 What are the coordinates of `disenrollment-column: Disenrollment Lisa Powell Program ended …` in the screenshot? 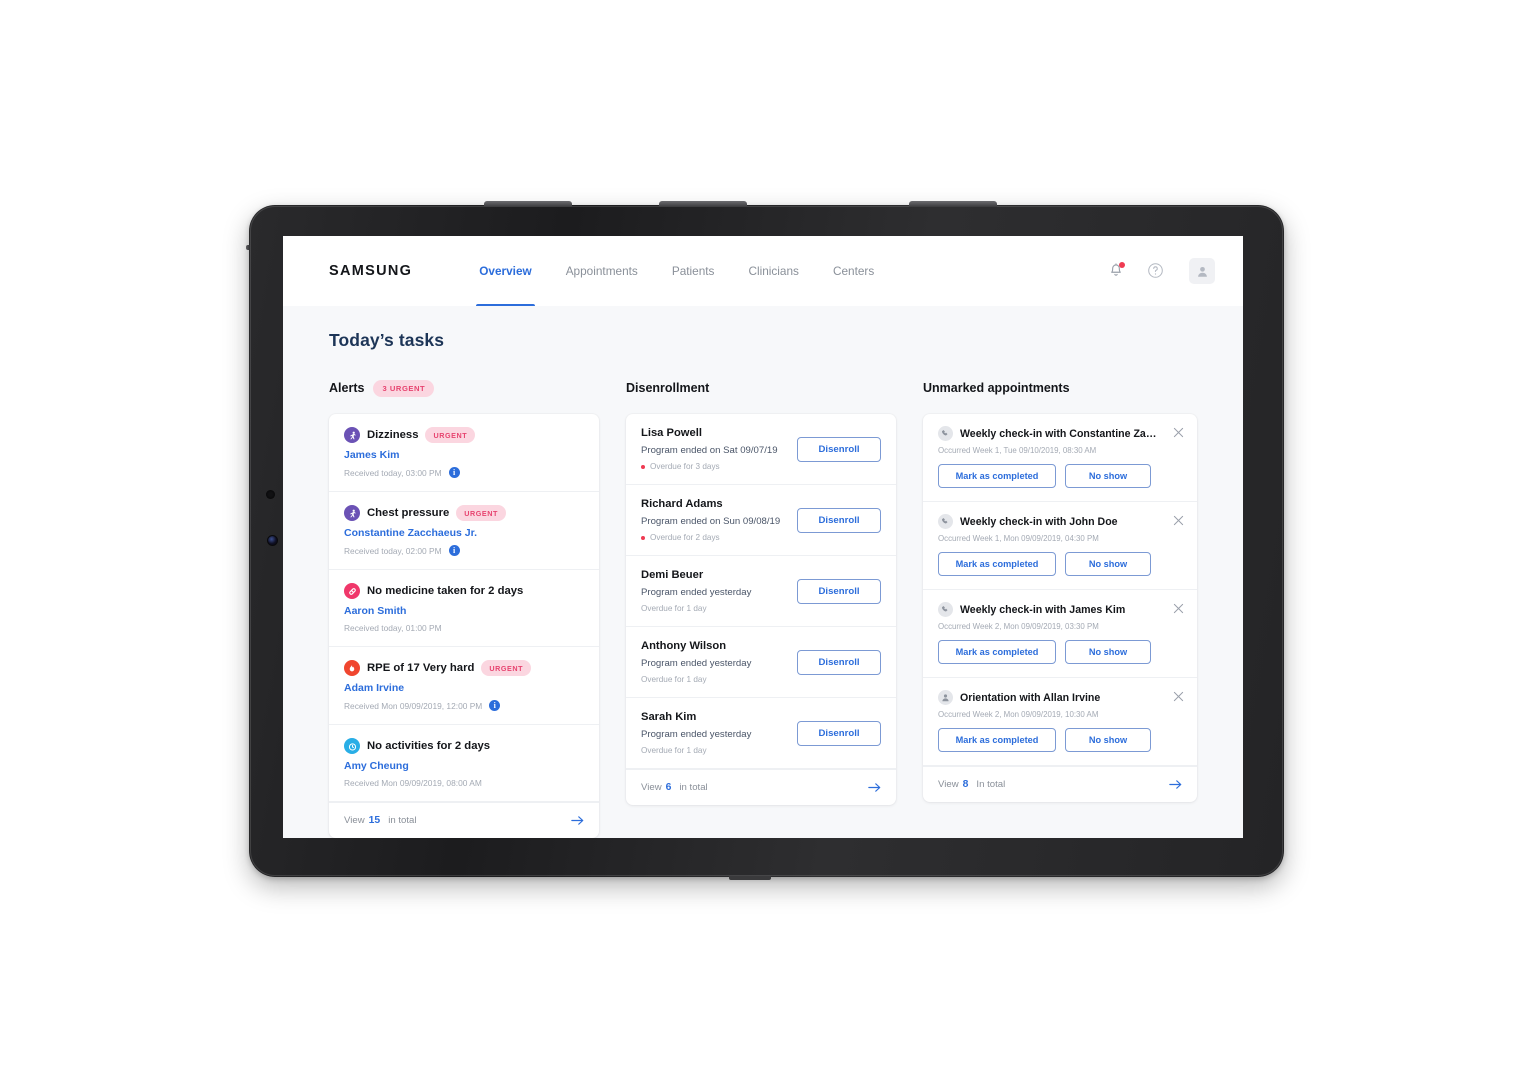 It's located at (761, 607).